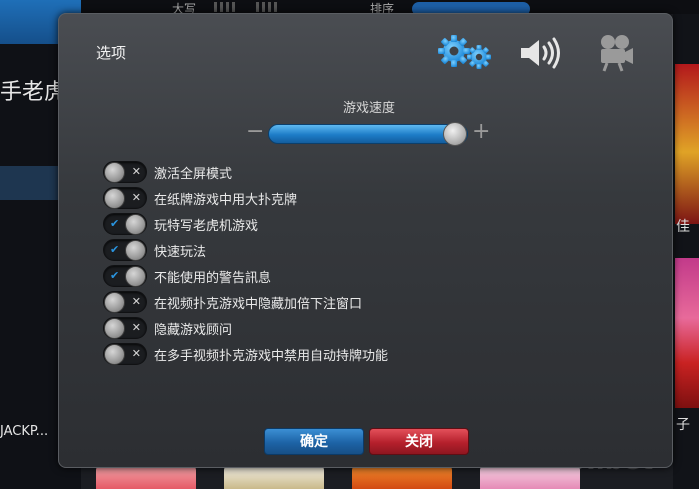  I want to click on background-right-text: 佳, so click(683, 227).